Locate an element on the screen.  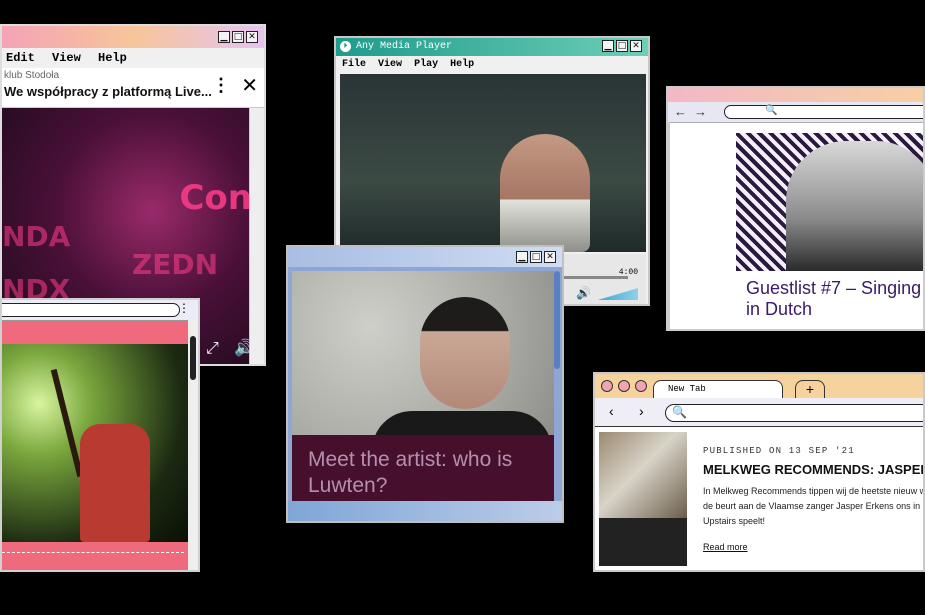
post-source: klub Stodoła is located at coordinates (31, 75).